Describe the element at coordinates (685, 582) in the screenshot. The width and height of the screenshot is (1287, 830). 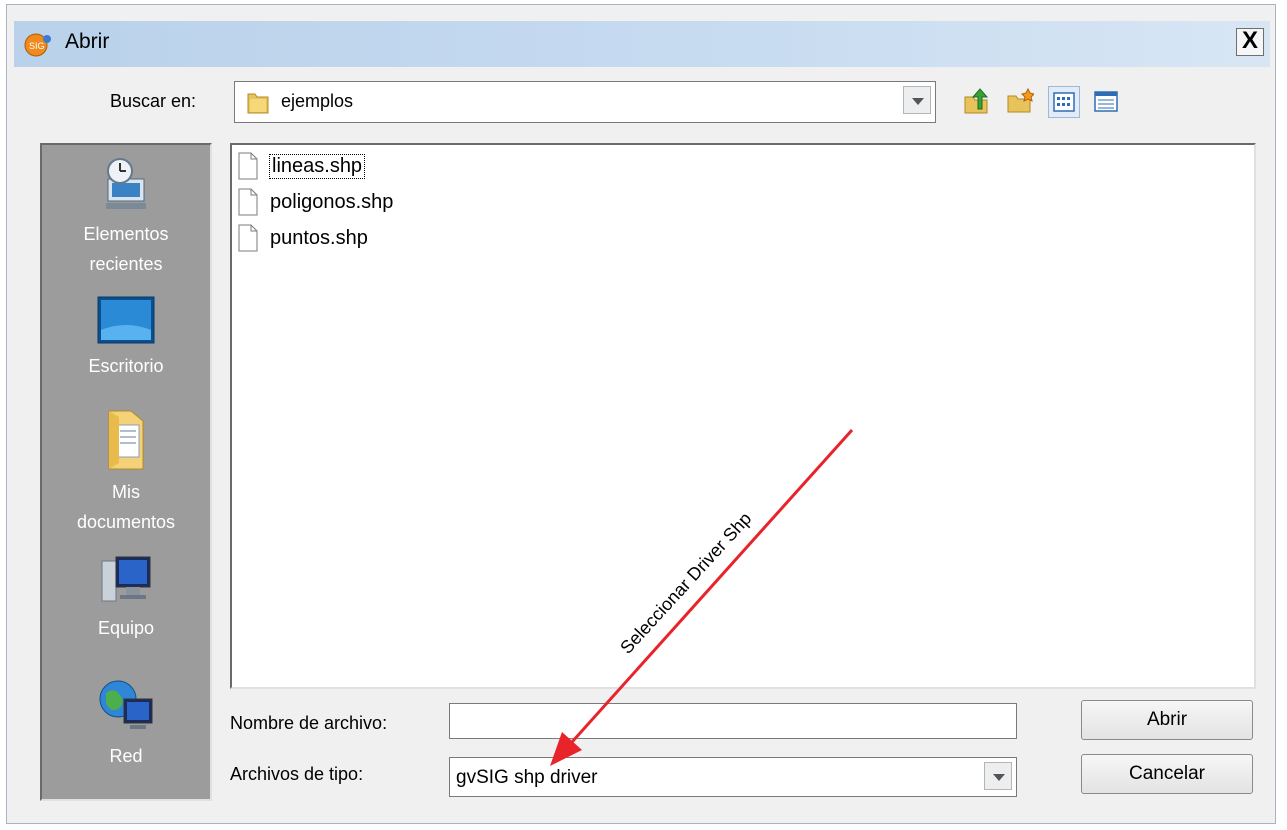
I see `annotation-text: Seleccionar Driver Shp` at that location.